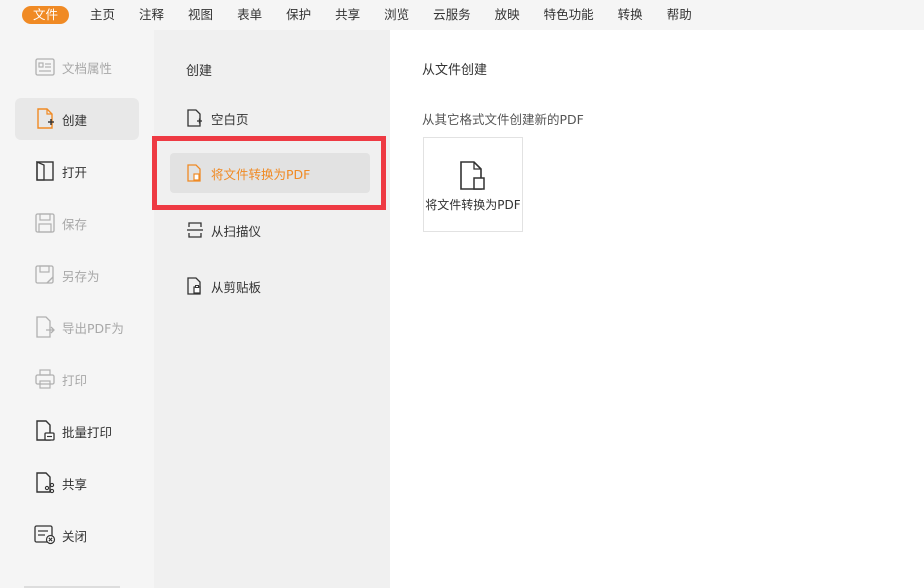 The image size is (924, 588). Describe the element at coordinates (87, 68) in the screenshot. I see `nav-label: 文档属性` at that location.